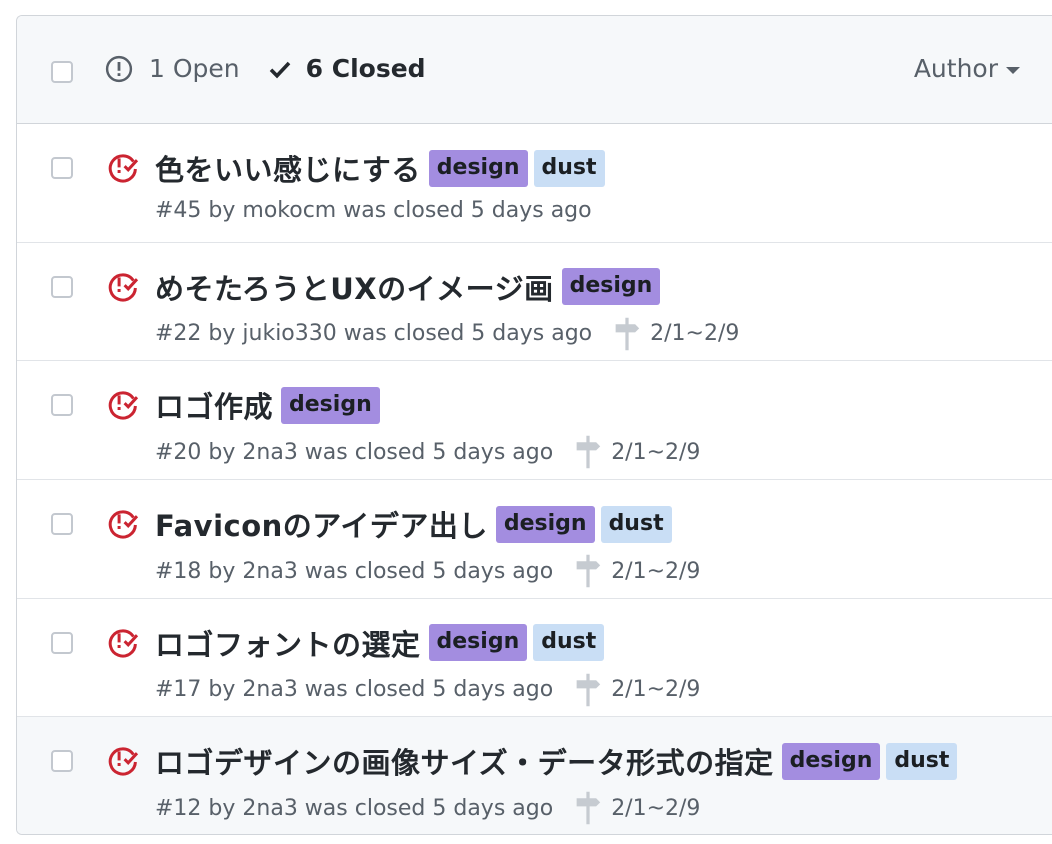 The height and width of the screenshot is (844, 1052). I want to click on issue-title-link: めそたろうとUXのイメージ画, so click(354, 287).